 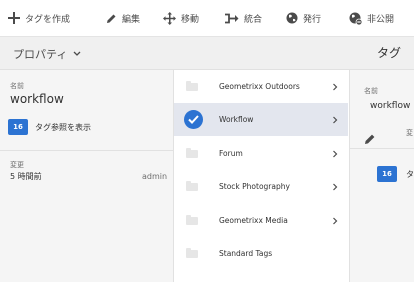 What do you see at coordinates (409, 133) in the screenshot?
I see `preview-change-label: 変` at bounding box center [409, 133].